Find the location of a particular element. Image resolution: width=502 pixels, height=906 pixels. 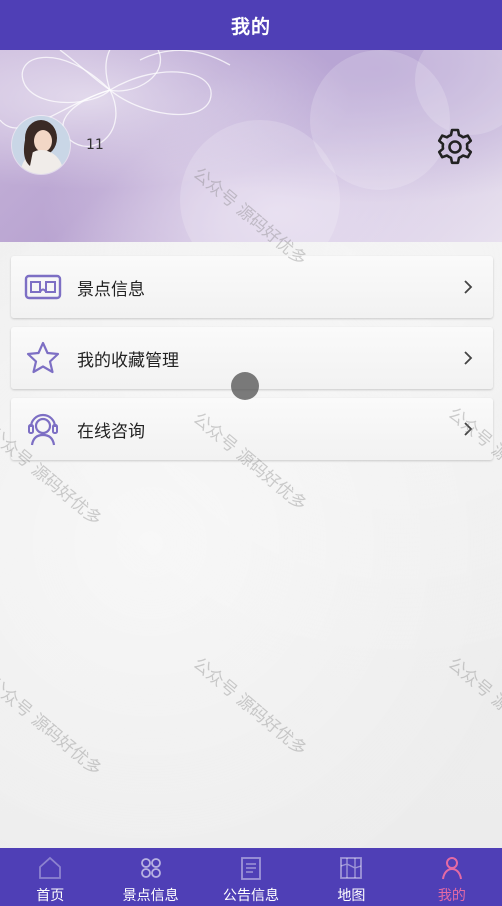

touch-indicator is located at coordinates (245, 386).